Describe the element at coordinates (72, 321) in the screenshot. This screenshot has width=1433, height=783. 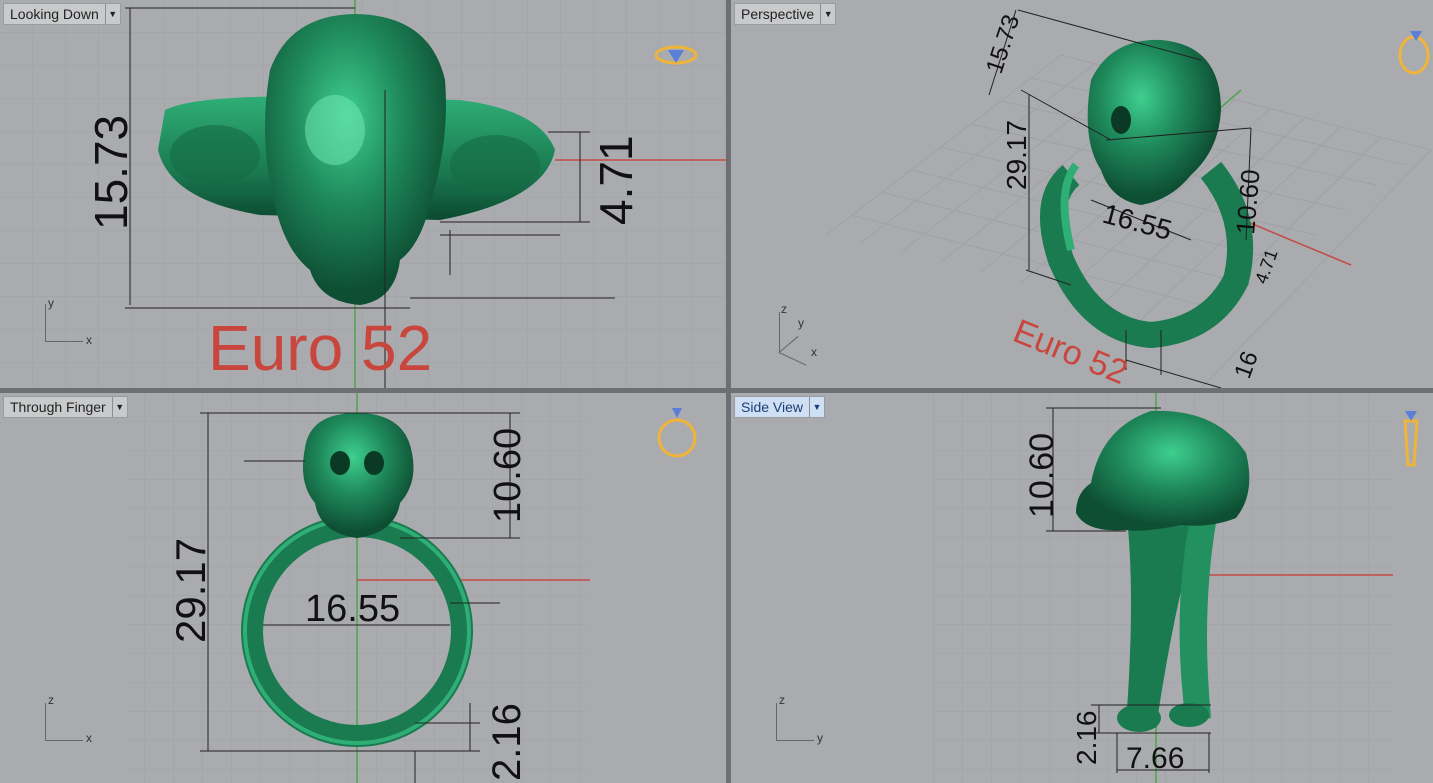
I see `axes-widget: y x` at that location.